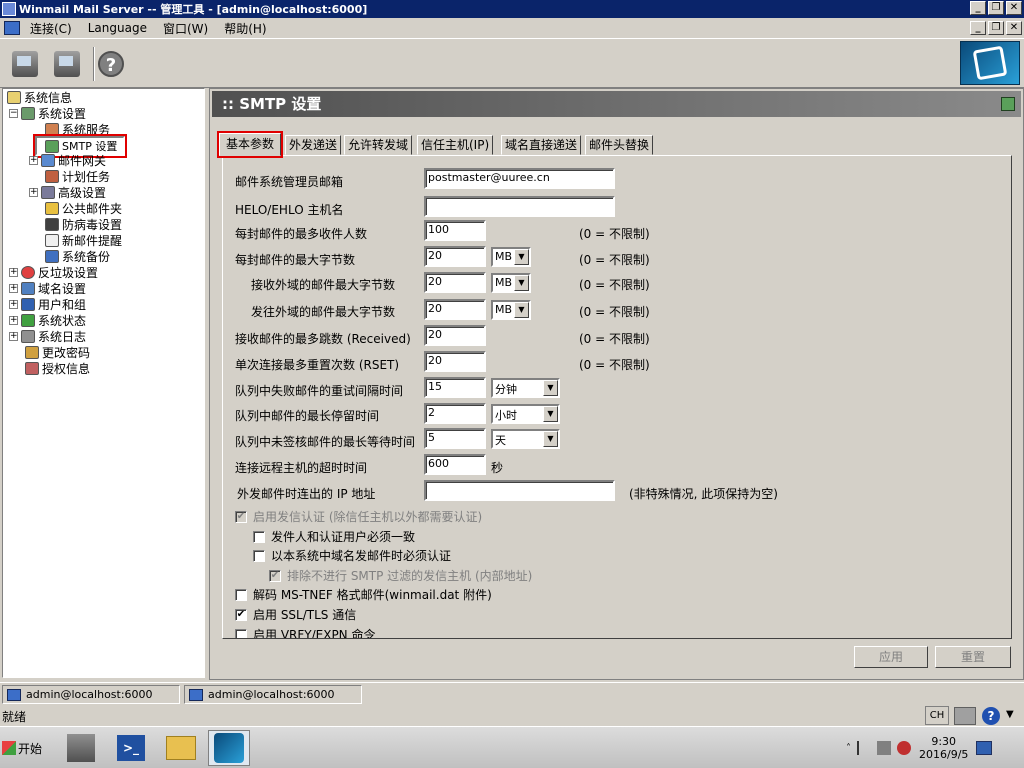 Image resolution: width=1024 pixels, height=768 pixels. Describe the element at coordinates (455, 230) in the screenshot. I see `max-recipients-input: 100` at that location.